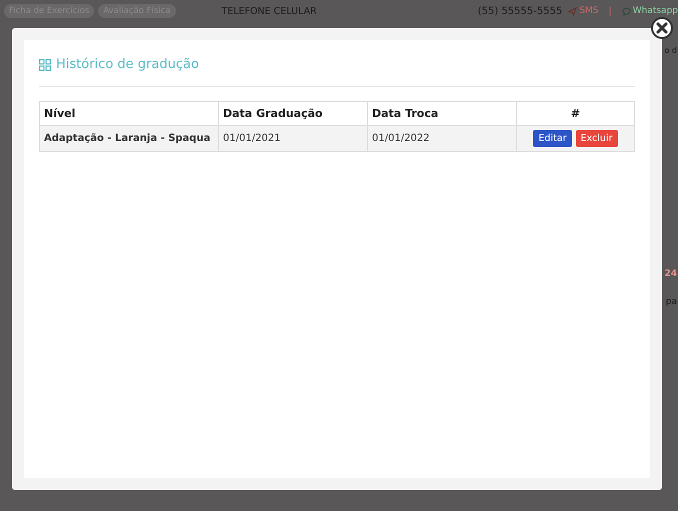 This screenshot has height=511, width=678. What do you see at coordinates (442, 139) in the screenshot?
I see `table-cell: 01/01/2022` at bounding box center [442, 139].